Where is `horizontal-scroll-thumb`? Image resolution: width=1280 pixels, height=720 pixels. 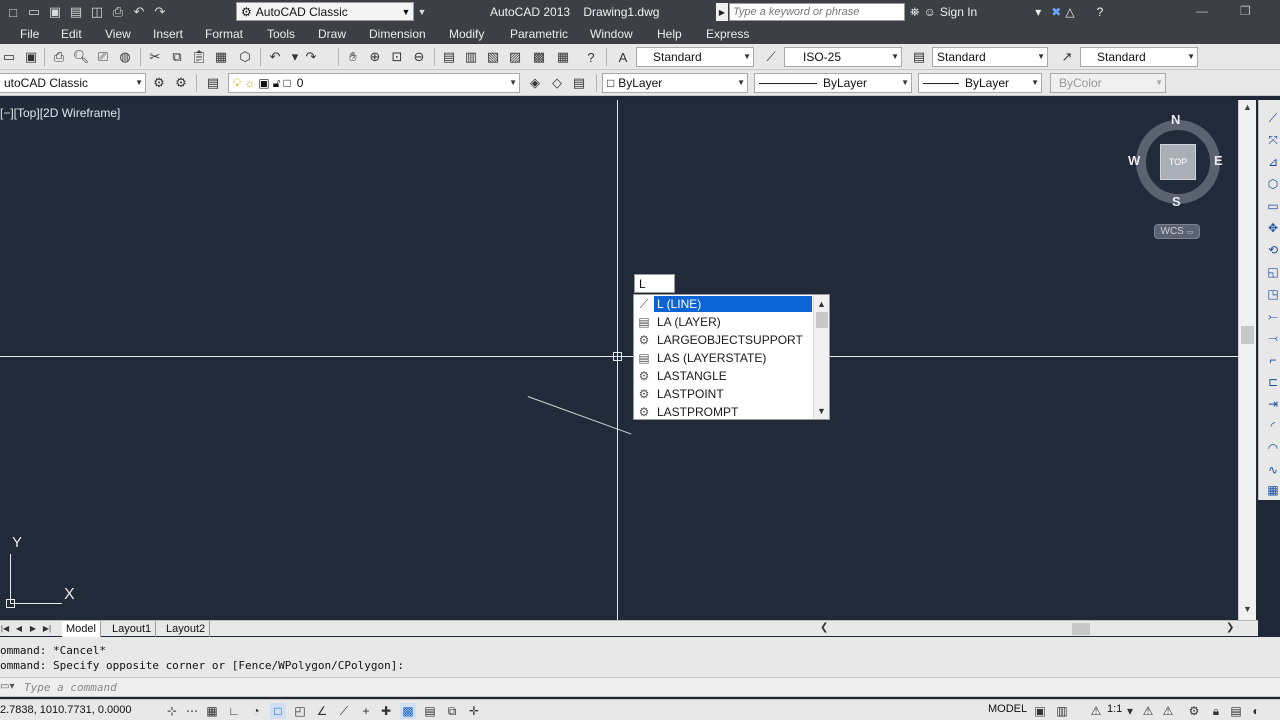
horizontal-scroll-thumb is located at coordinates (1081, 629).